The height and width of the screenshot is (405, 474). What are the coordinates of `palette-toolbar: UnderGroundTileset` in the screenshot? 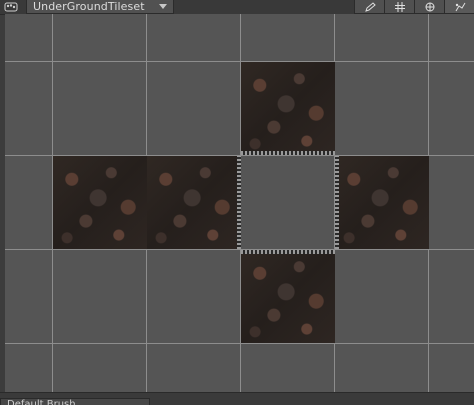 It's located at (237, 7).